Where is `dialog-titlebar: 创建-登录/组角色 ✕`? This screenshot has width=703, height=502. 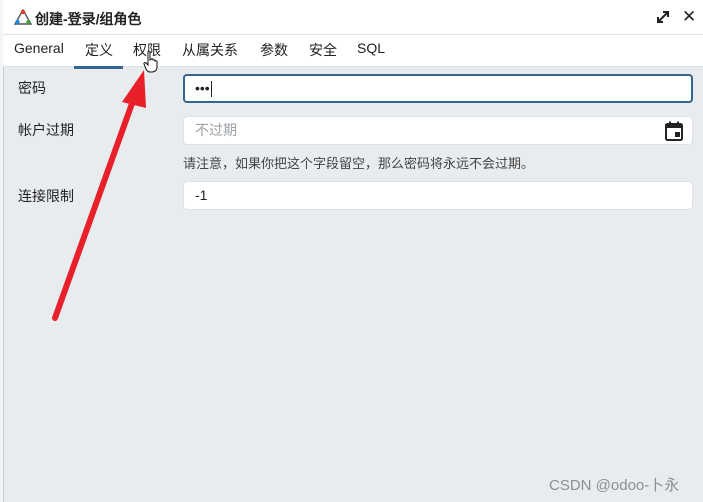
dialog-titlebar: 创建-登录/组角色 ✕ is located at coordinates (353, 17).